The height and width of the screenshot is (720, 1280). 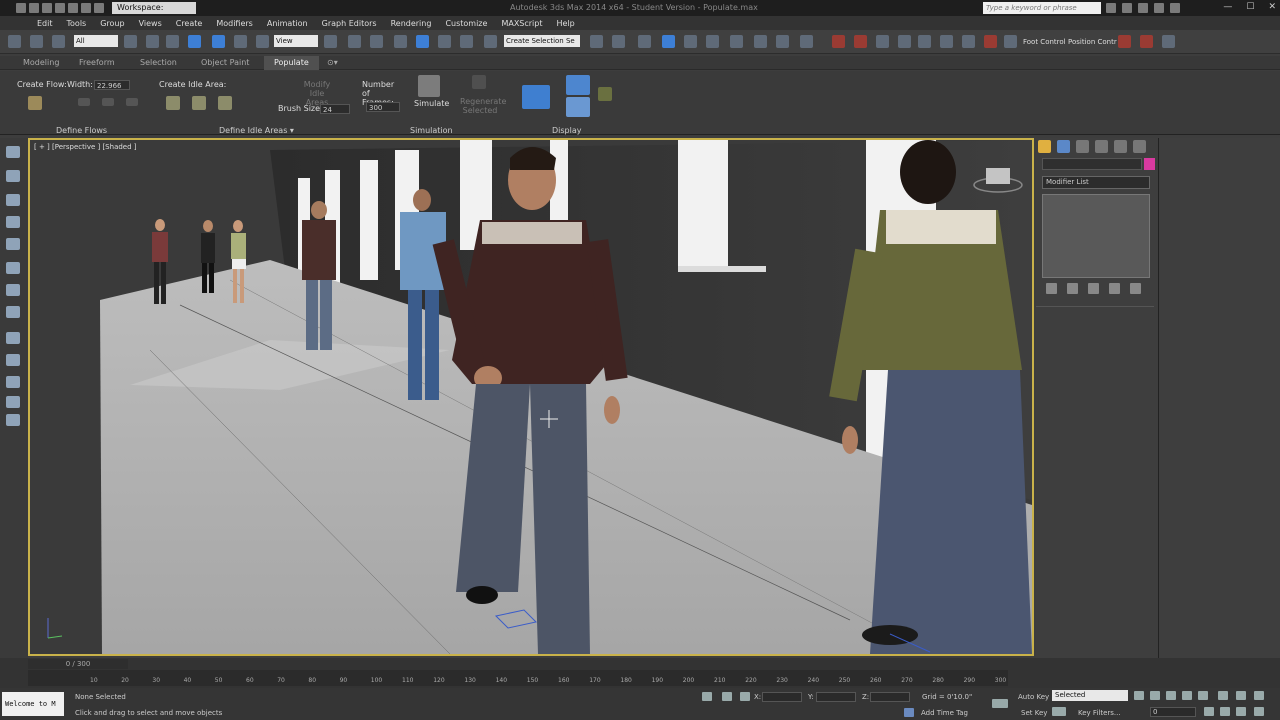 What do you see at coordinates (712, 41) in the screenshot?
I see `schematic-view-icon` at bounding box center [712, 41].